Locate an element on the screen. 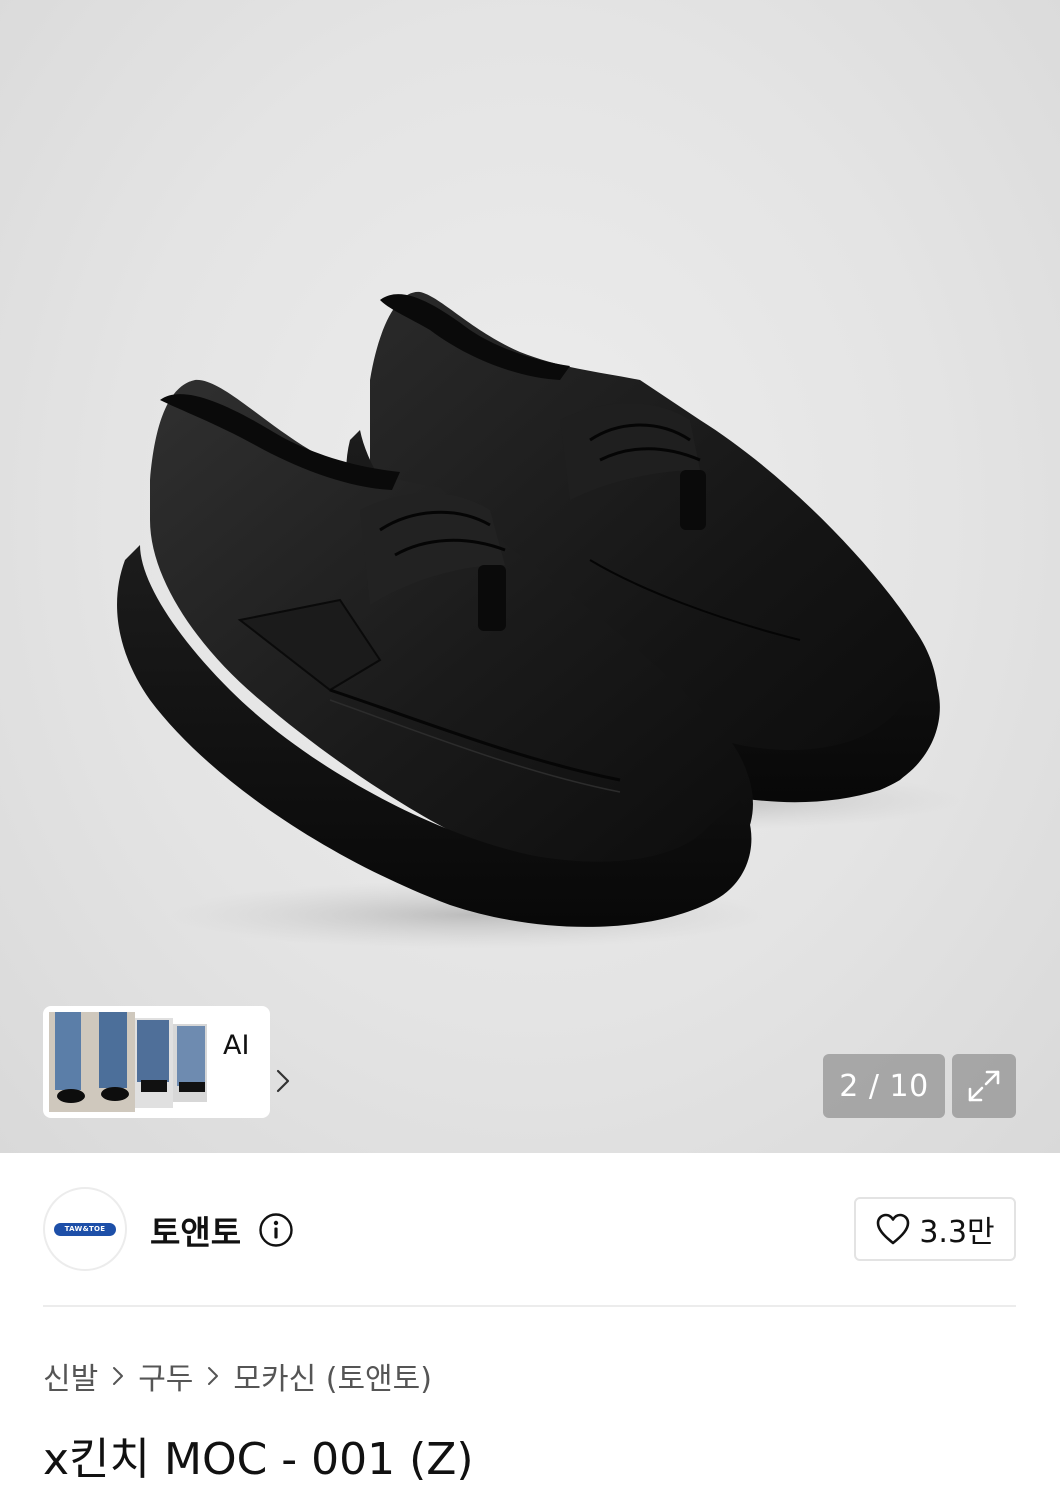 This screenshot has width=1060, height=1500. brand-name: 토앤토 is located at coordinates (195, 1230).